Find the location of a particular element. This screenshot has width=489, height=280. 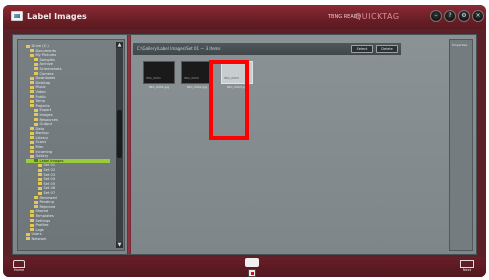

tree-item-label: Projects is located at coordinates (42, 105).